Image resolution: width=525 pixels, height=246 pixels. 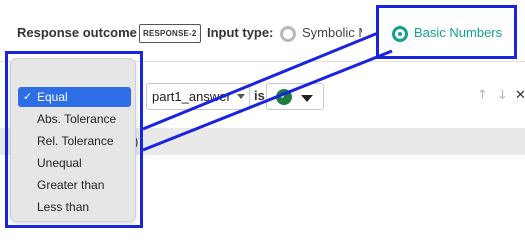 I want to click on basic-numbers-highlight, so click(x=446, y=32).